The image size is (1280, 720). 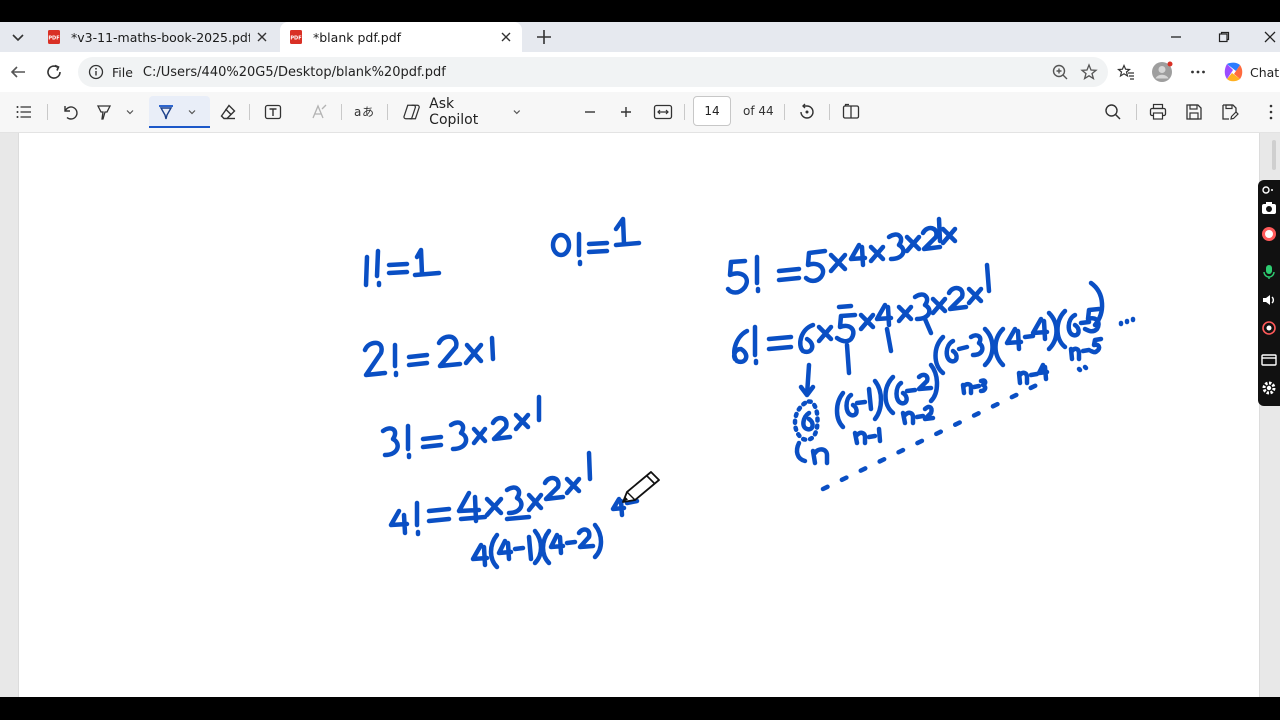 I want to click on read-aloud-icon: aあ, so click(x=364, y=112).